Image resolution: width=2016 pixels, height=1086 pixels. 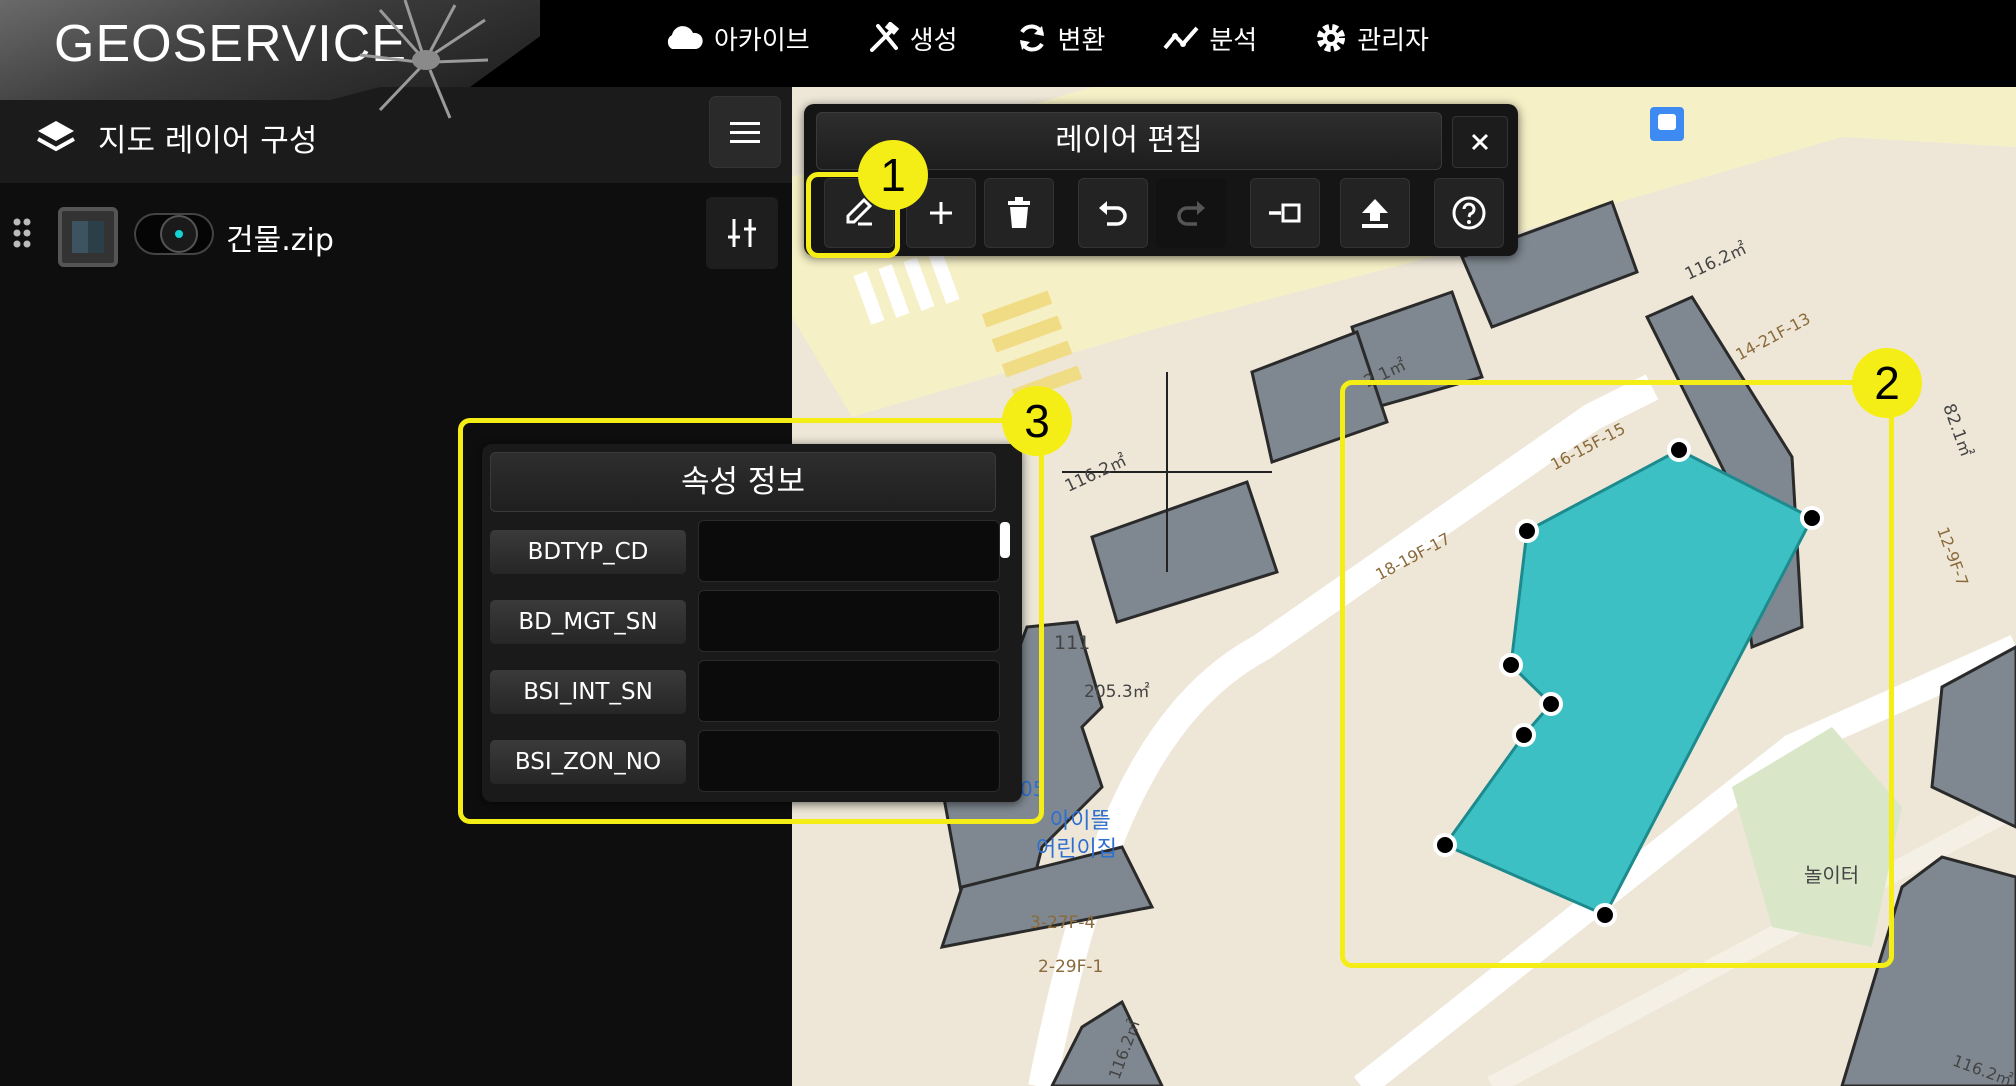 What do you see at coordinates (893, 175) in the screenshot?
I see `callout-badge: 1` at bounding box center [893, 175].